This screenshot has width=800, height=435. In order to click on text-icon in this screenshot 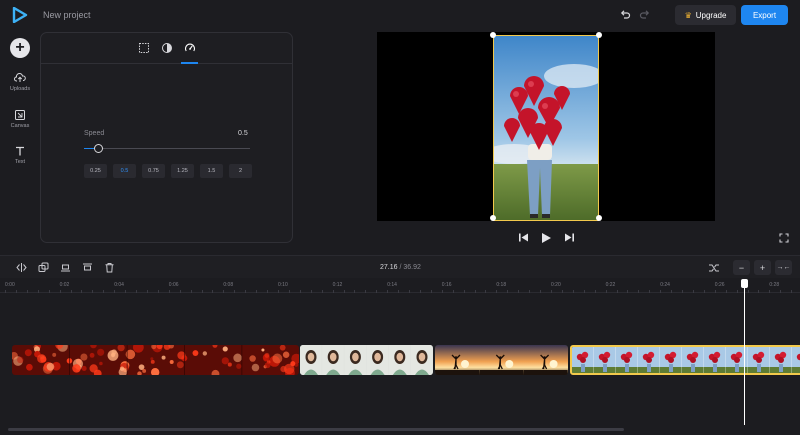, I will do `click(20, 151)`.